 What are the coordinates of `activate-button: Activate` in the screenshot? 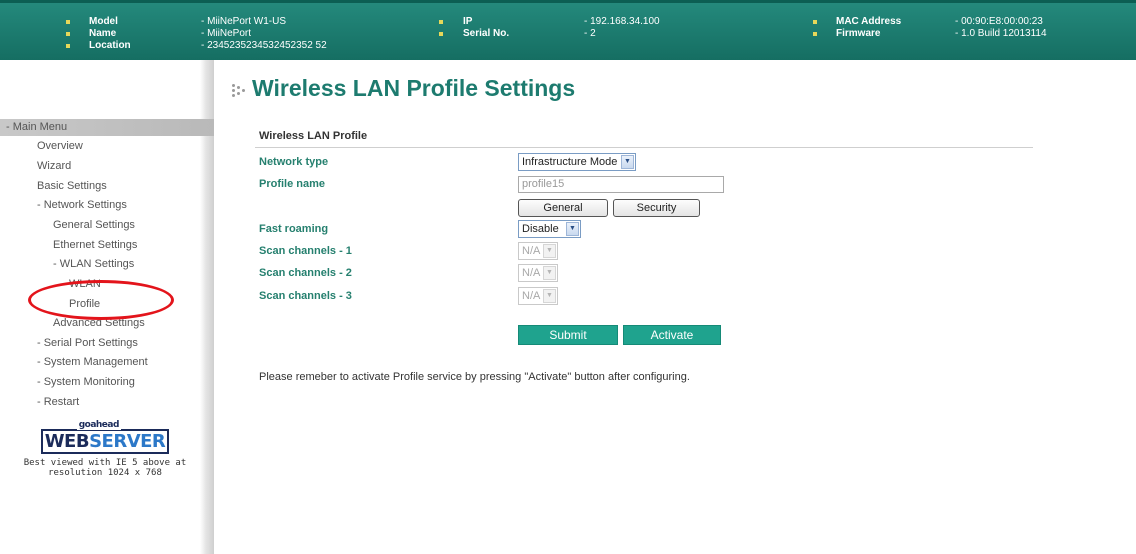 It's located at (672, 335).